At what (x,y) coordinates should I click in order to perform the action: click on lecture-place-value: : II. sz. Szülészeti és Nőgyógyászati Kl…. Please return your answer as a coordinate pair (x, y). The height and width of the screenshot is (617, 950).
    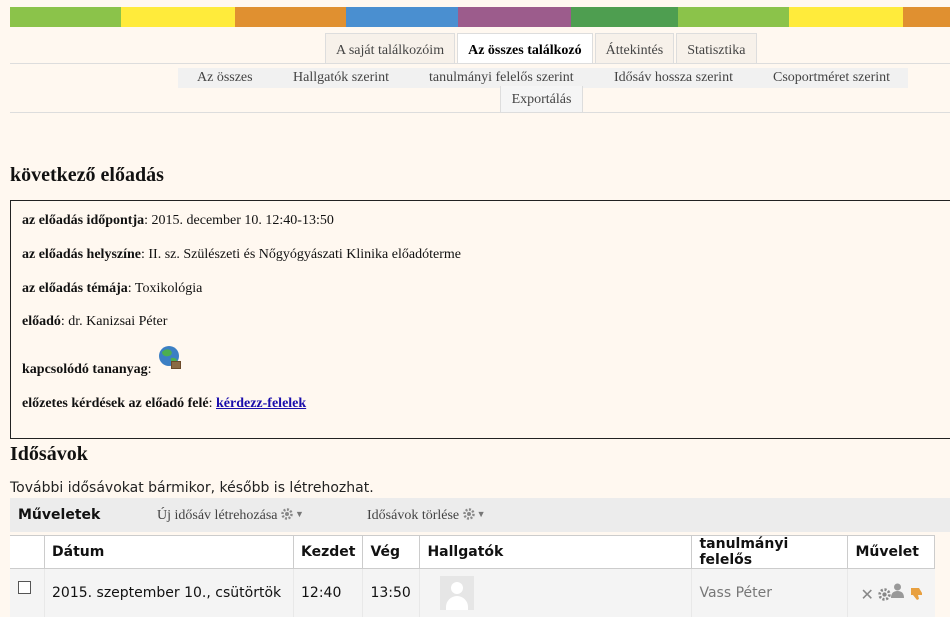
    Looking at the image, I should click on (301, 254).